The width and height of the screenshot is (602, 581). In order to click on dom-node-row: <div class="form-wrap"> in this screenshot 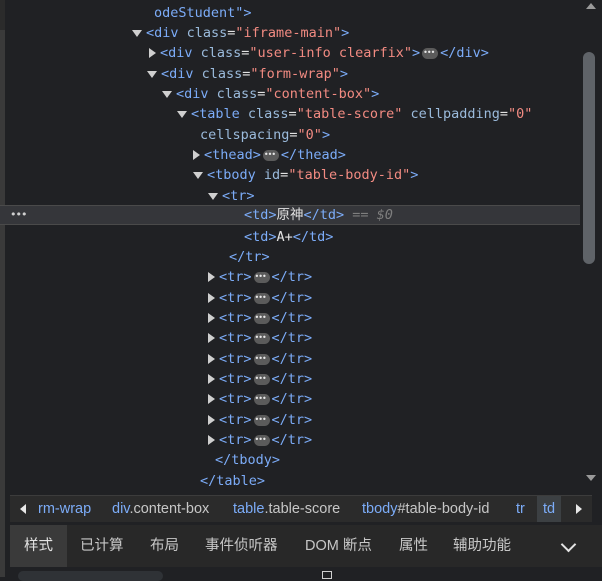, I will do `click(290, 74)`.